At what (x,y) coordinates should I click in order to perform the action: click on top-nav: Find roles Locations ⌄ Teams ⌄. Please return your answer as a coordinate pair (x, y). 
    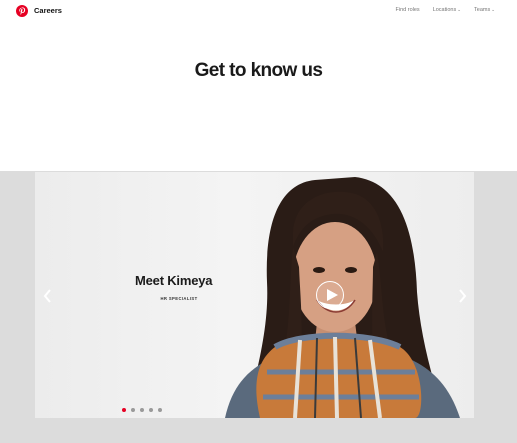
    Looking at the image, I should click on (445, 10).